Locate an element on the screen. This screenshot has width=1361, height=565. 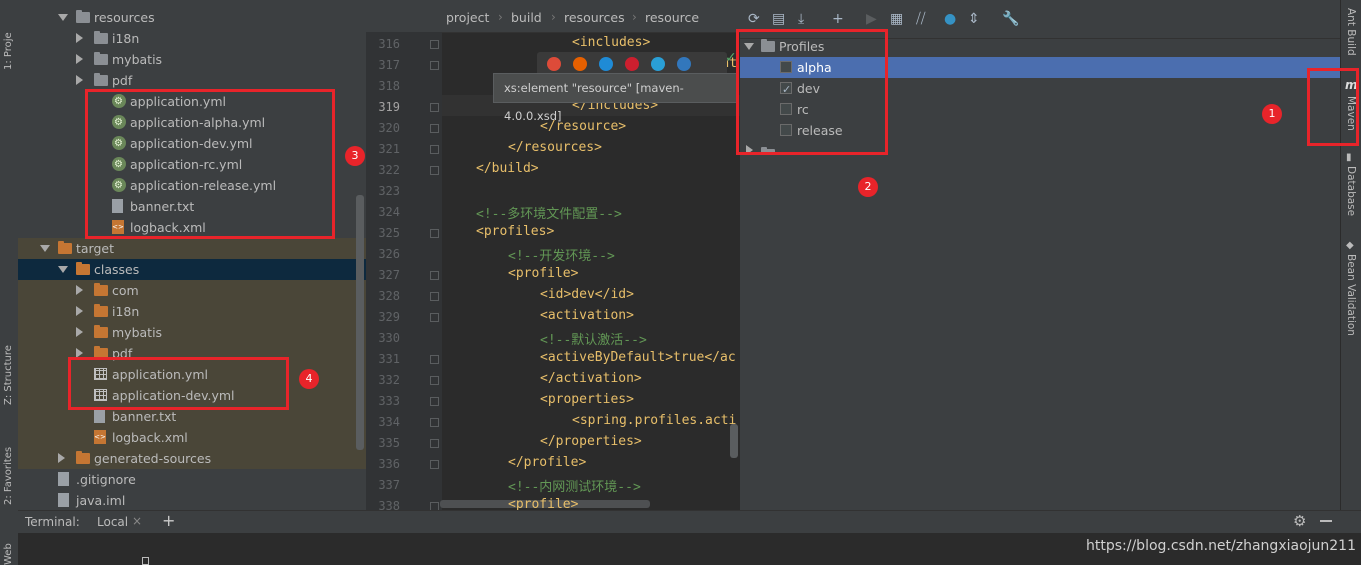
new-terminal-button: + is located at coordinates (168, 520).